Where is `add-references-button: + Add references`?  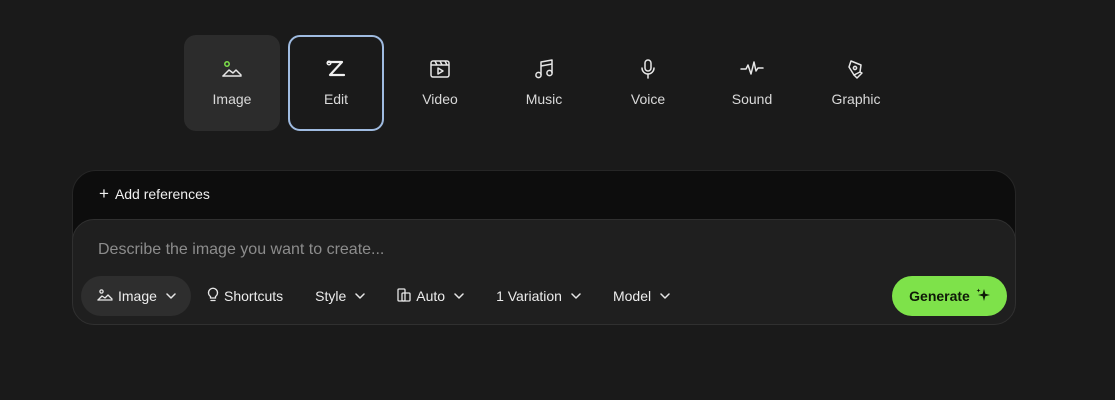
add-references-button: + Add references is located at coordinates (154, 193).